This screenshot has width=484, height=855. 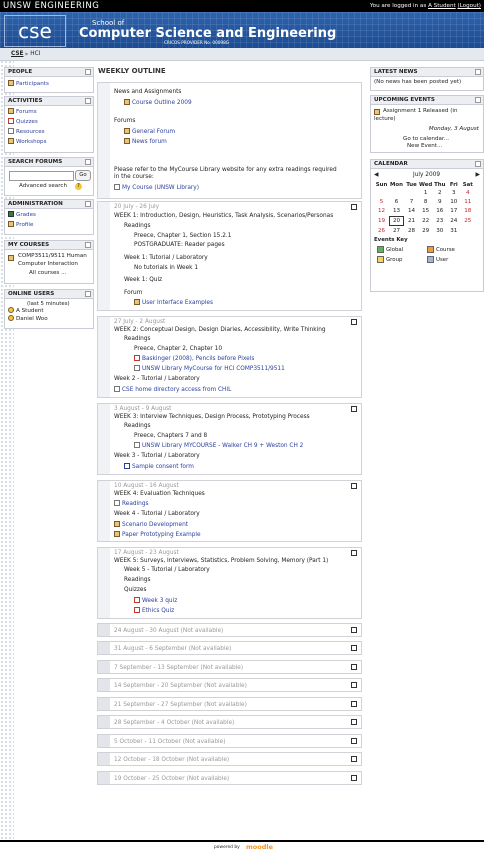 I want to click on activity-quizzes: Quizzes, so click(x=49, y=122).